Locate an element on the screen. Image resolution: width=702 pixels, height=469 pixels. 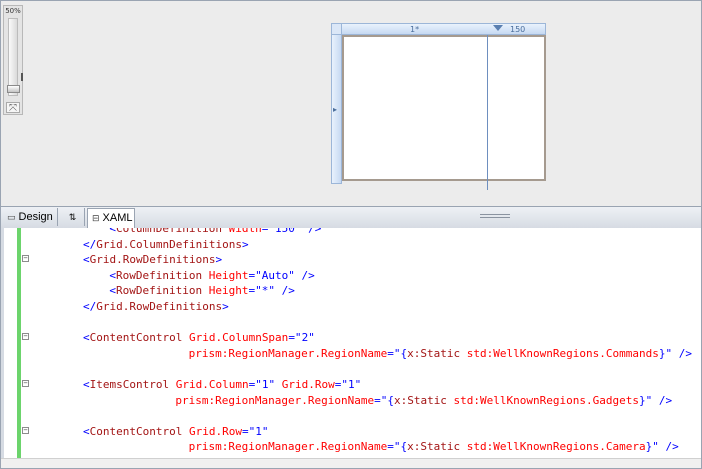
row-ruler: ▸ is located at coordinates (336, 109).